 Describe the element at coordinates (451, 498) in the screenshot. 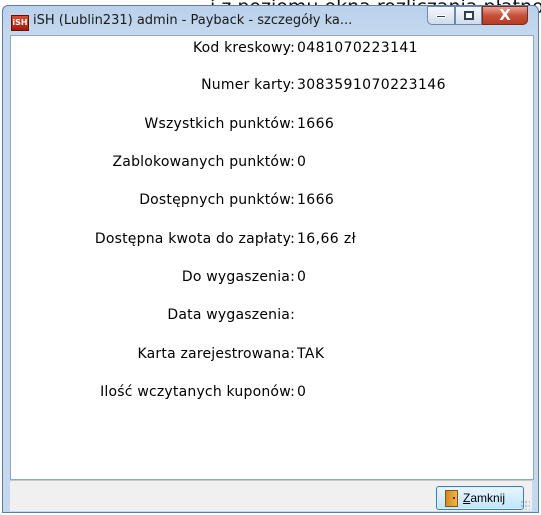

I see `door-exit-icon` at that location.